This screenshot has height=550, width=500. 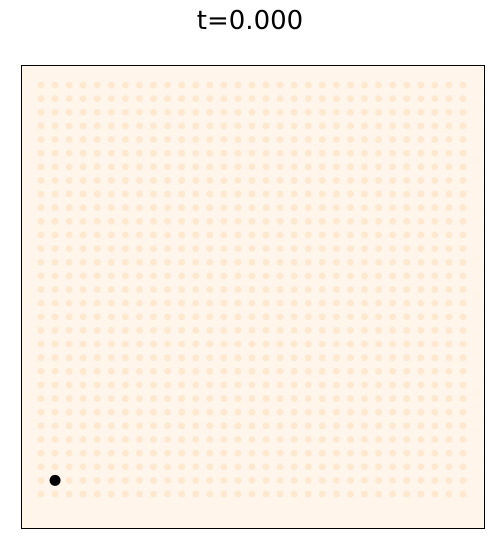 I want to click on marker-point, so click(x=55, y=480).